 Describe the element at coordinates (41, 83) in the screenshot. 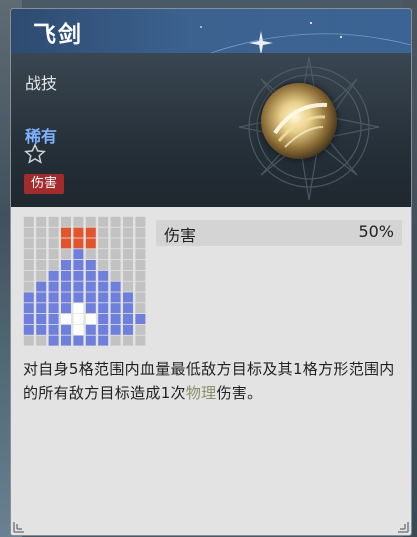

I see `skill-category: 战技` at that location.